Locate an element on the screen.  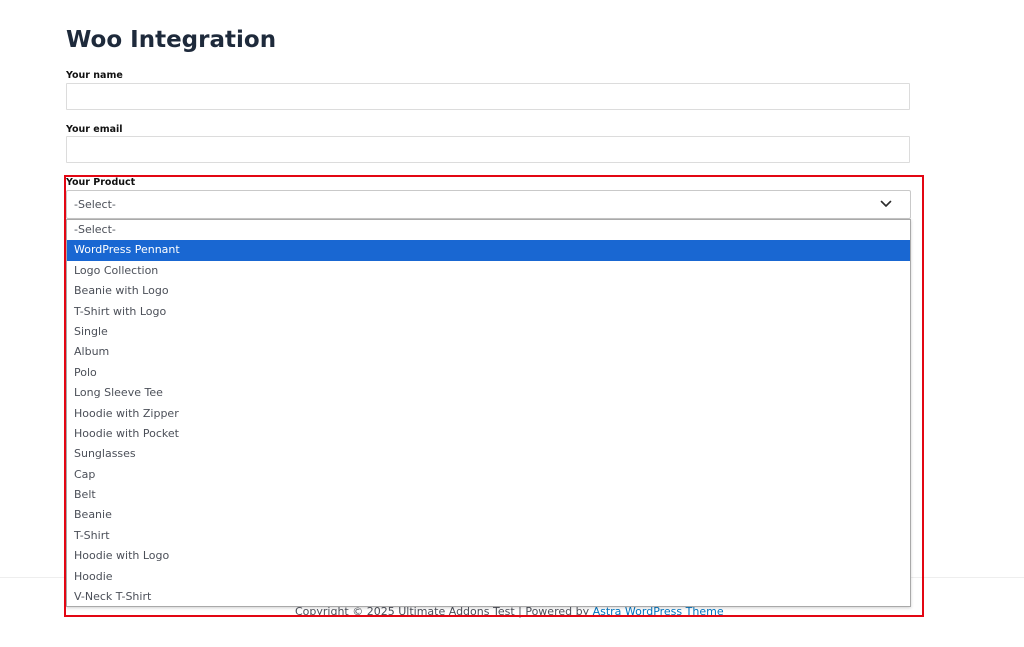
dropdown-option: Single is located at coordinates (488, 332).